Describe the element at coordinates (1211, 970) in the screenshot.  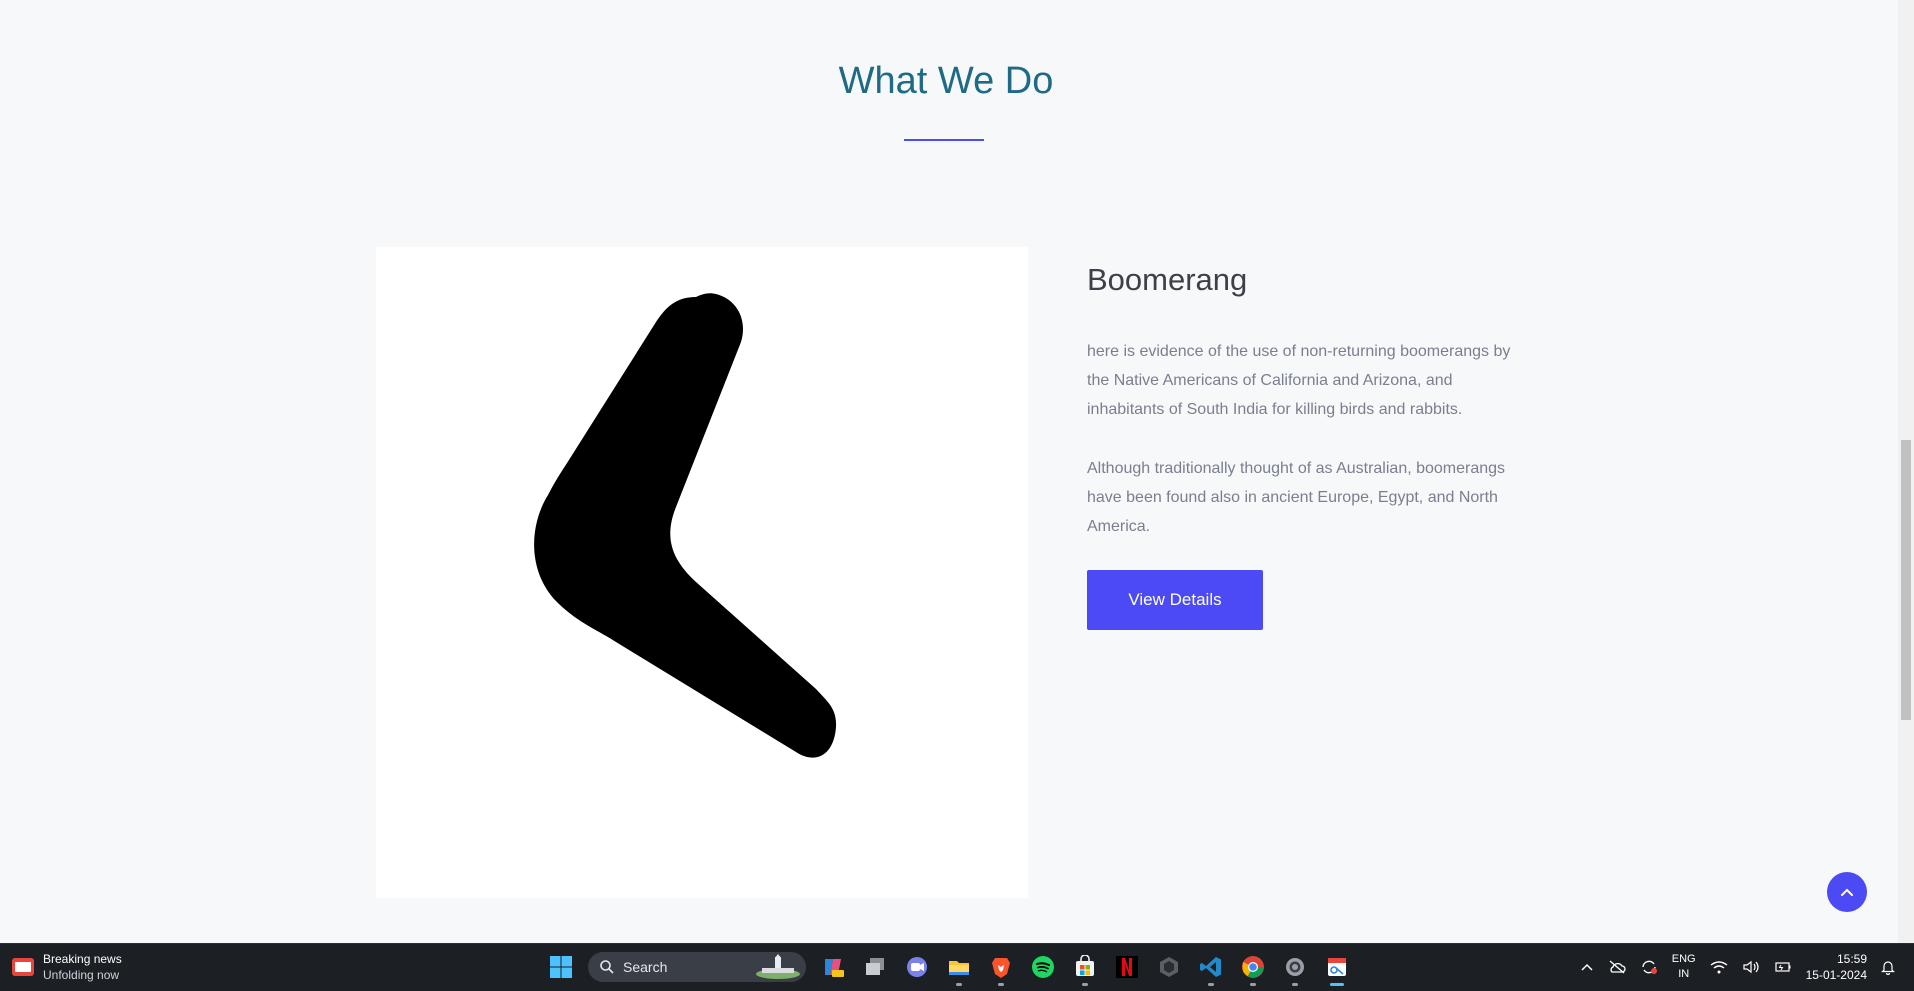
I see `vscode-icon` at that location.